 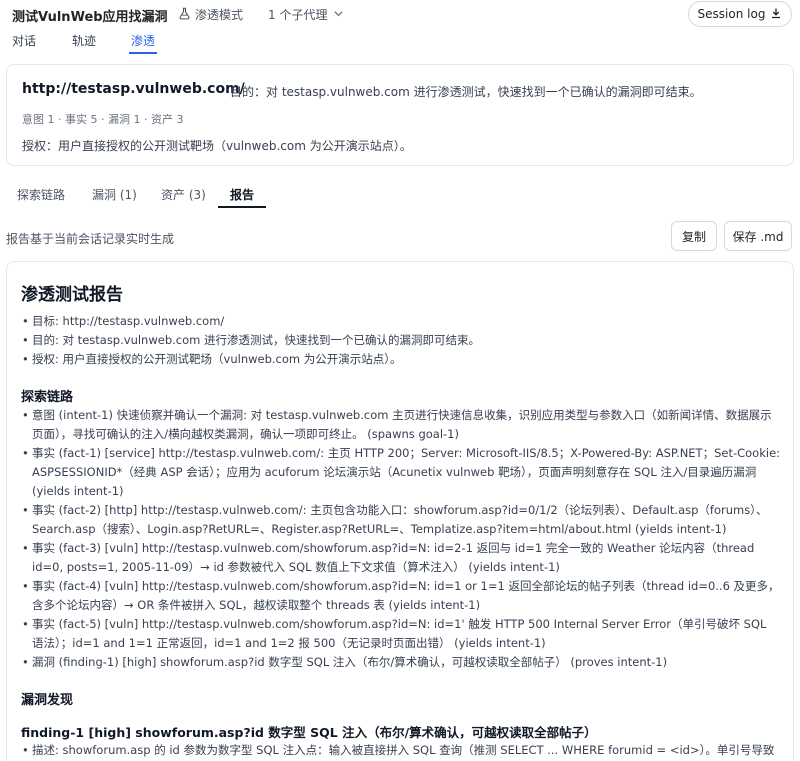 I want to click on main-tabs: 对话 轨迹 渗透, so click(x=400, y=42).